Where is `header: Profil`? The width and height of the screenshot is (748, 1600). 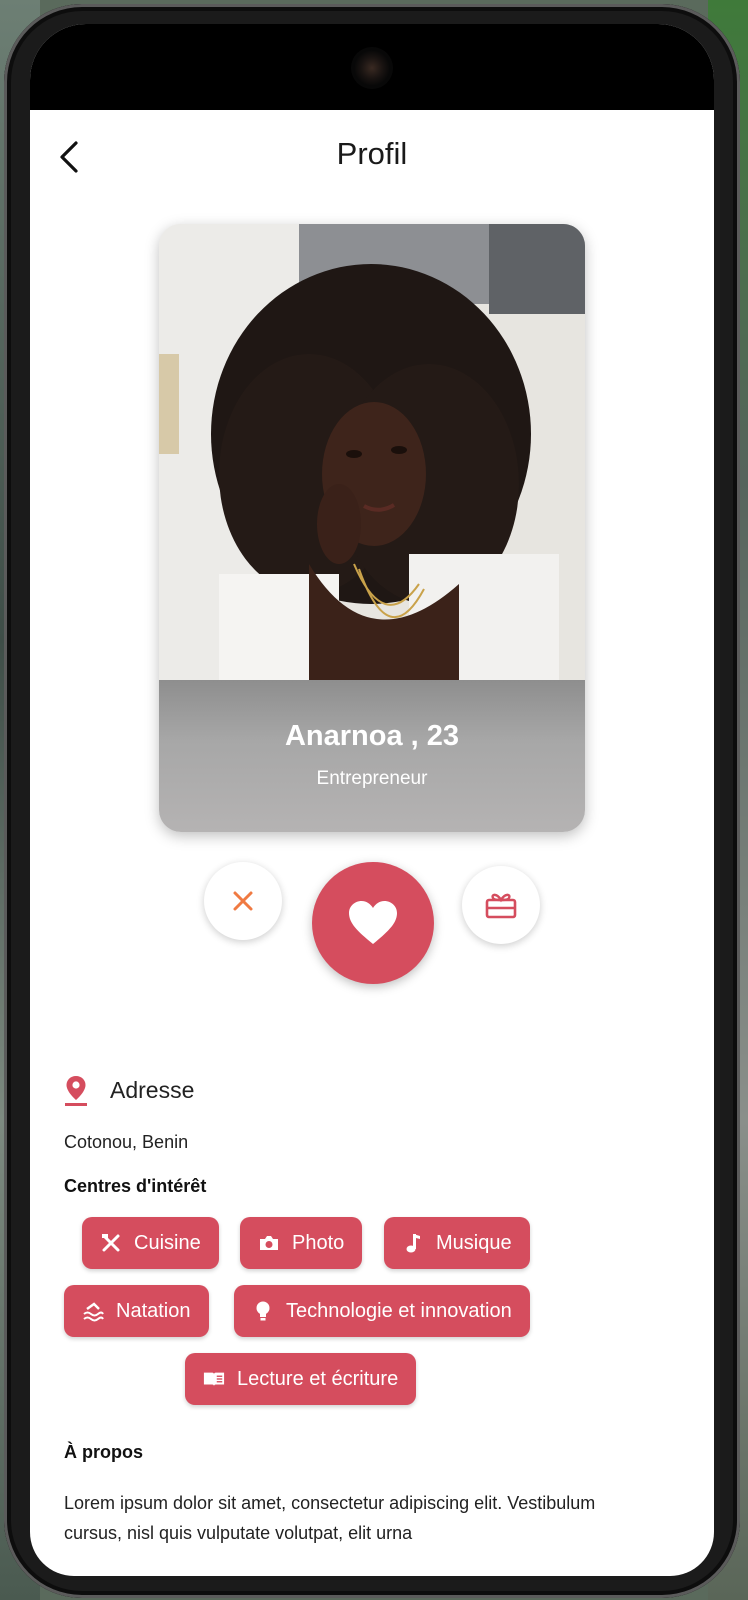 header: Profil is located at coordinates (372, 155).